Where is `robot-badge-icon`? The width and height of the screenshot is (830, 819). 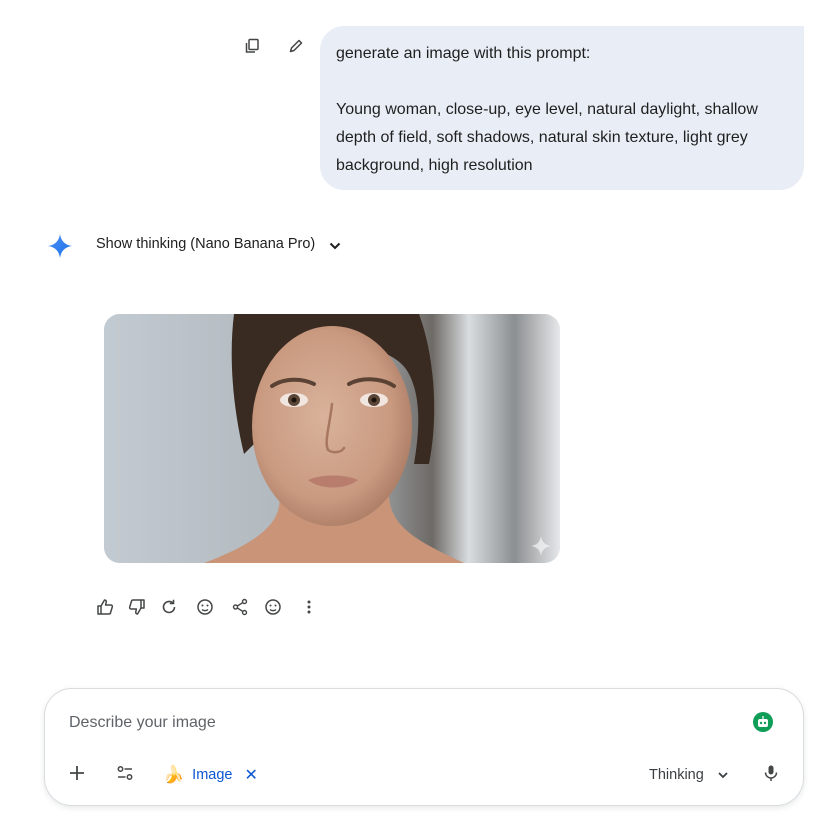
robot-badge-icon is located at coordinates (763, 722).